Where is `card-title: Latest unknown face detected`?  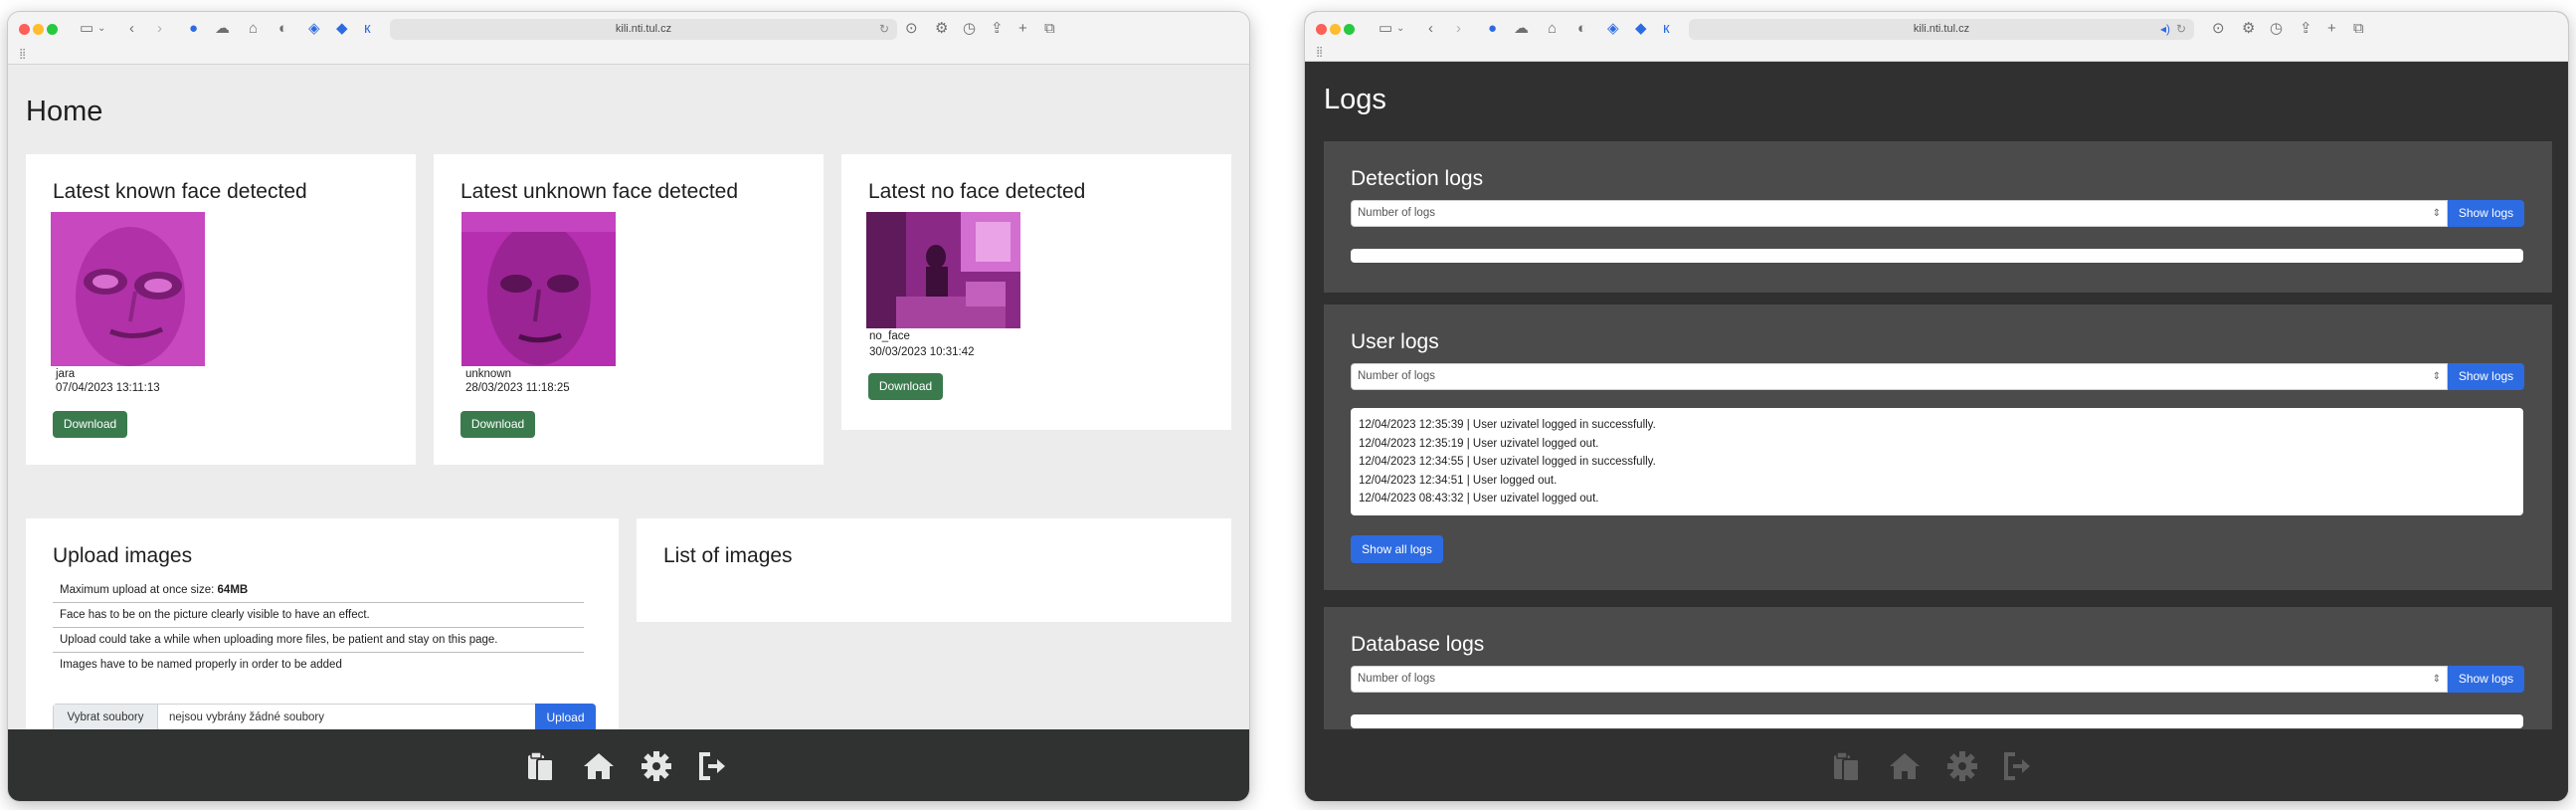
card-title: Latest unknown face detected is located at coordinates (599, 191).